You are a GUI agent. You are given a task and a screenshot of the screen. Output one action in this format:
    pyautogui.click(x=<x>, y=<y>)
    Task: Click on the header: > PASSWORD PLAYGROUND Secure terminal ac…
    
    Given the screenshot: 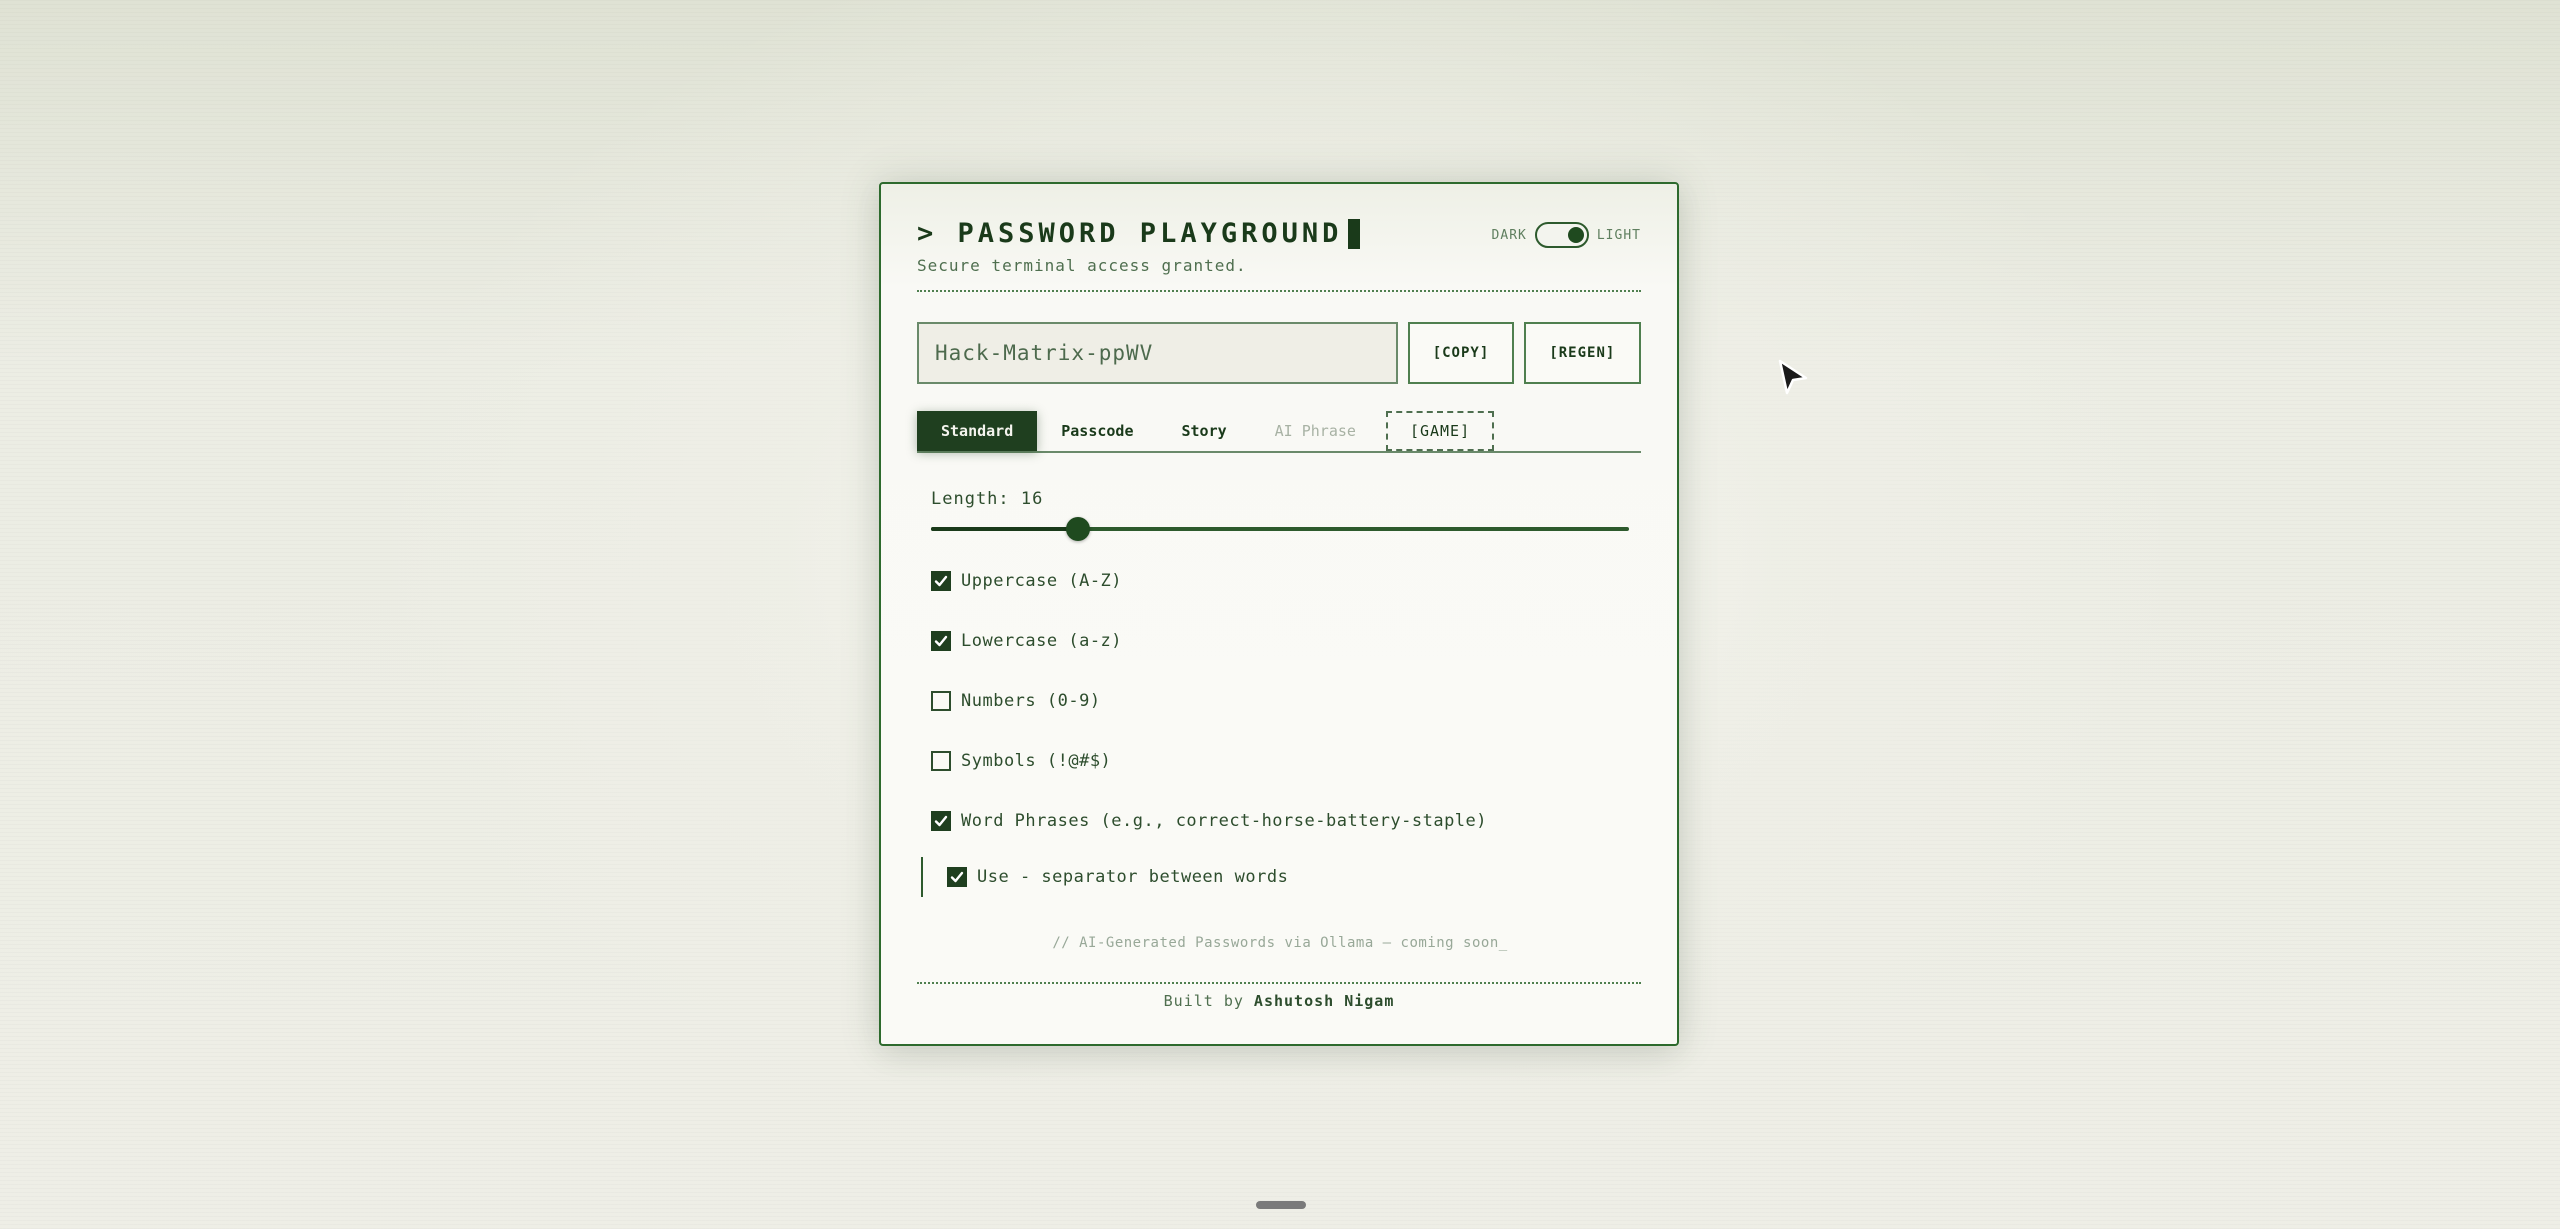 What is the action you would take?
    pyautogui.click(x=1279, y=238)
    